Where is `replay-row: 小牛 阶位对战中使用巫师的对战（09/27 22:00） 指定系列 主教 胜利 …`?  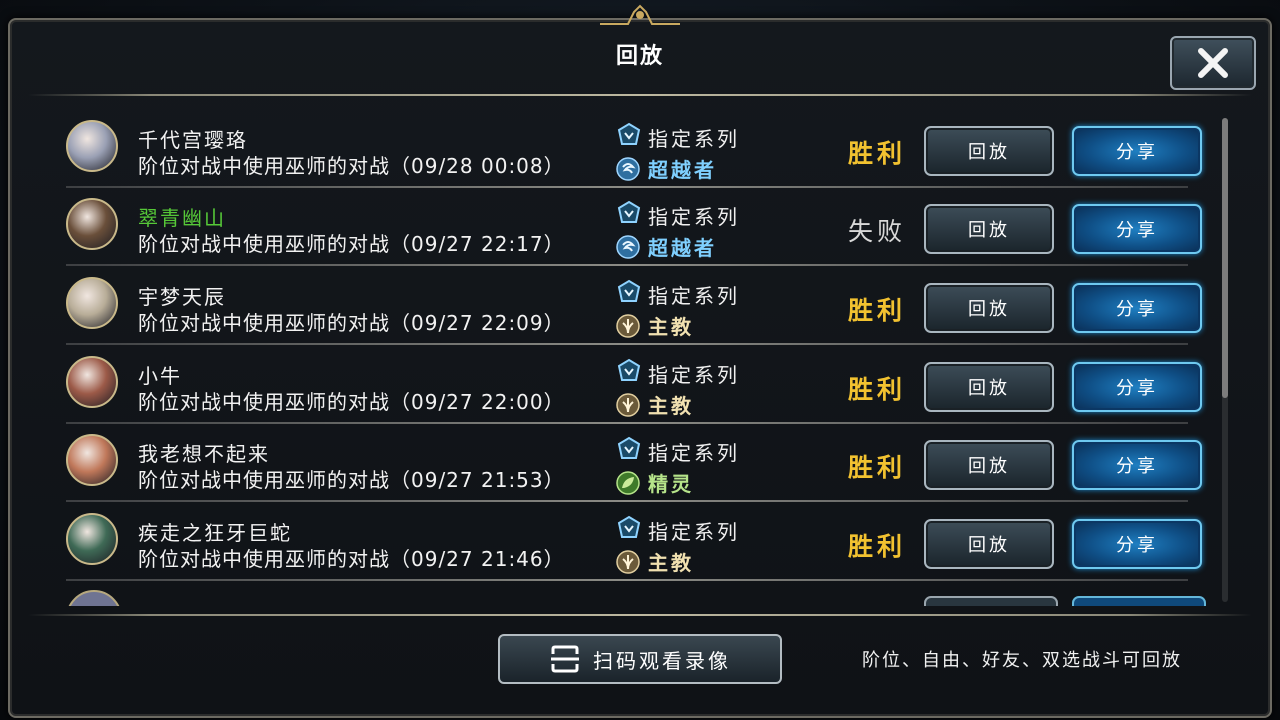
replay-row: 小牛 阶位对战中使用巫师的对战（09/27 22:00） 指定系列 主教 胜利 … is located at coordinates (633, 385).